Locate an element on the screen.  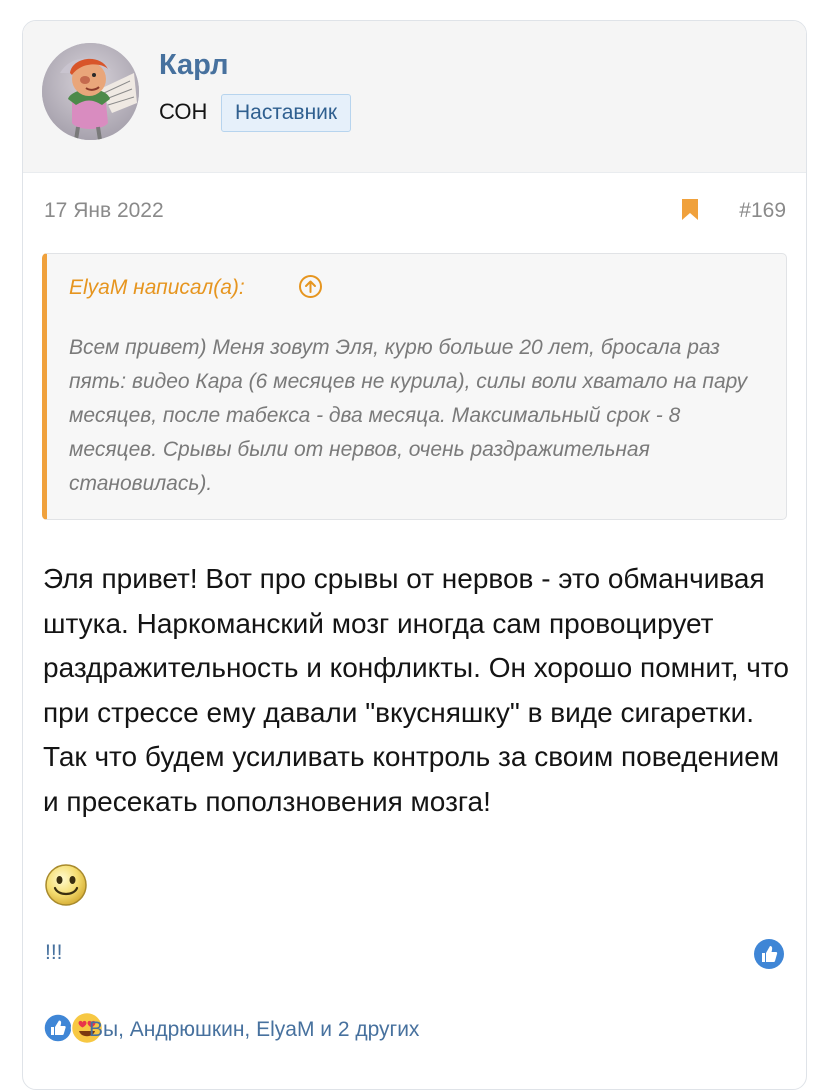
post-user-header: Карл СОН Наставник is located at coordinates (414, 97).